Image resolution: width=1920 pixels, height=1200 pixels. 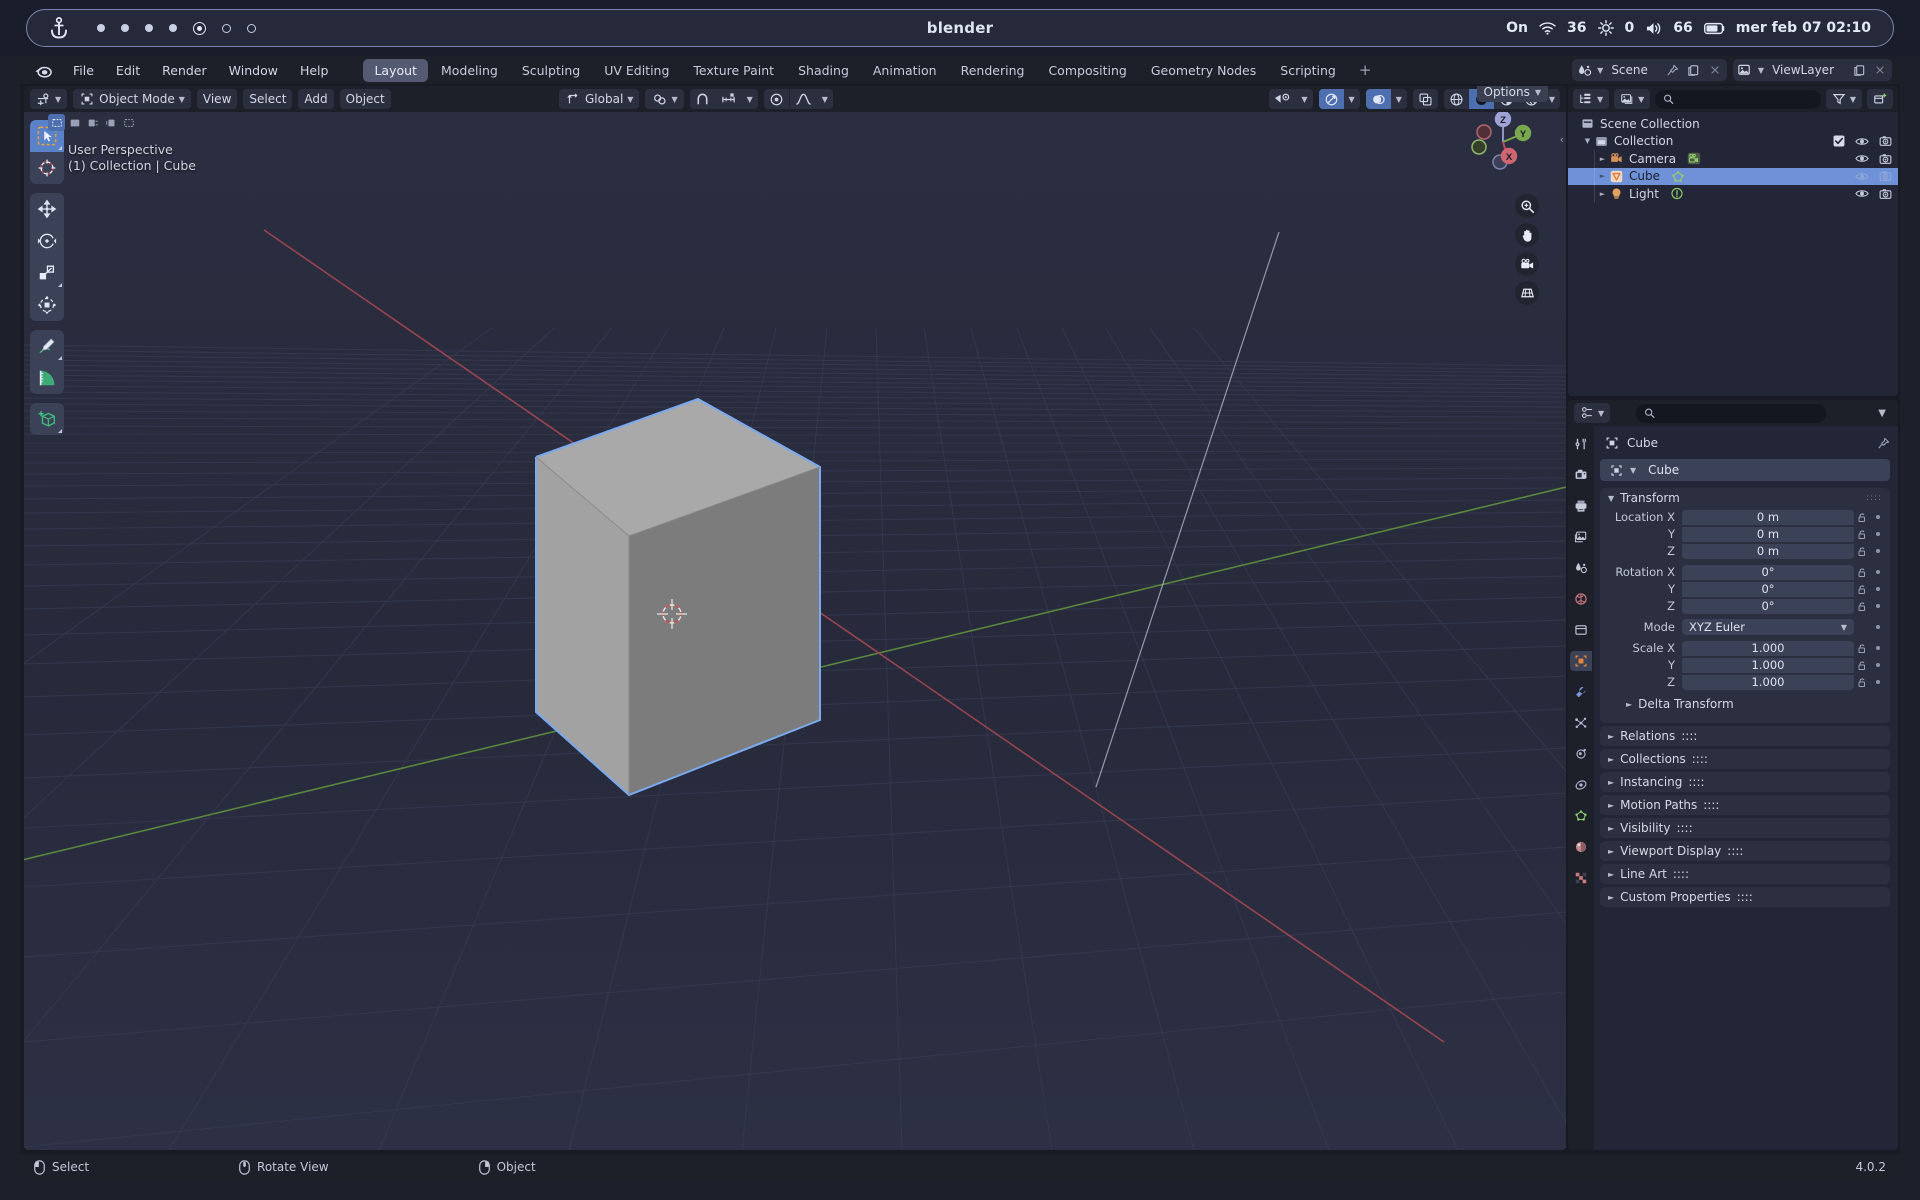 What do you see at coordinates (47, 241) in the screenshot?
I see `rotate-tool` at bounding box center [47, 241].